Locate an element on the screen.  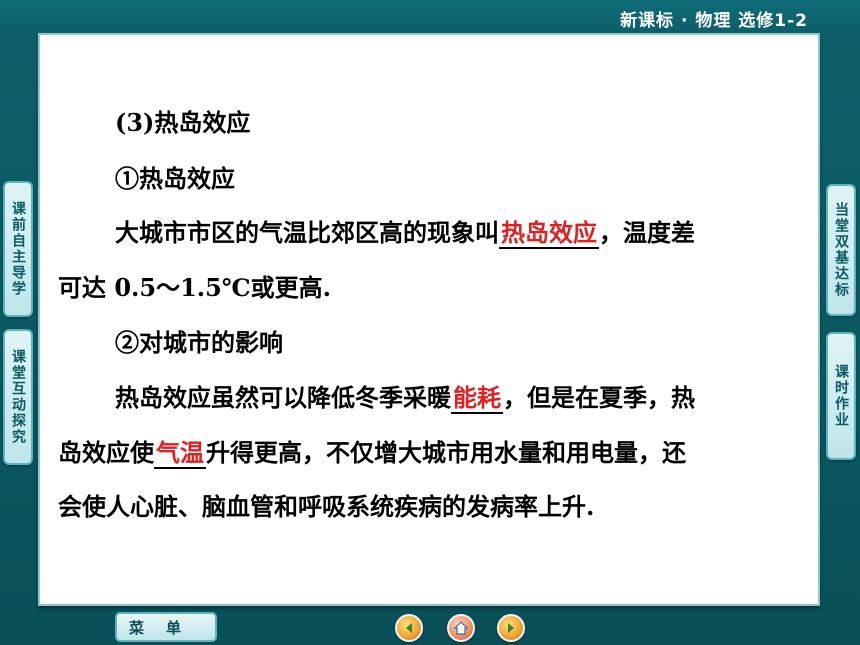
subheading-heat-island: ①热岛效应 is located at coordinates (175, 178).